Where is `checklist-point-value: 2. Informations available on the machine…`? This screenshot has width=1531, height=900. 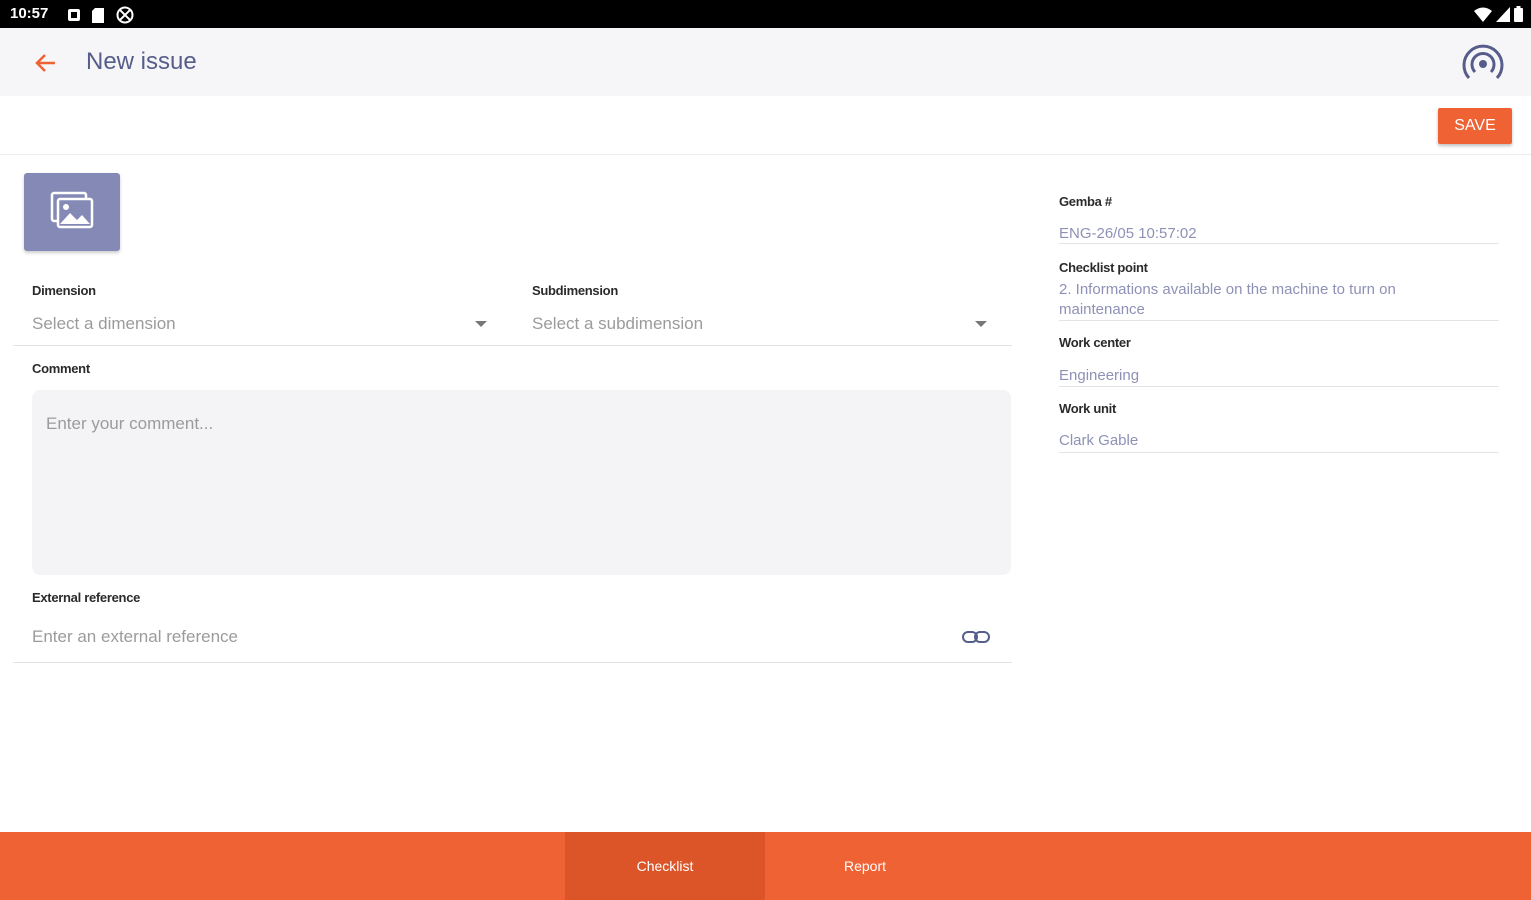 checklist-point-value: 2. Informations available on the machine… is located at coordinates (1227, 299).